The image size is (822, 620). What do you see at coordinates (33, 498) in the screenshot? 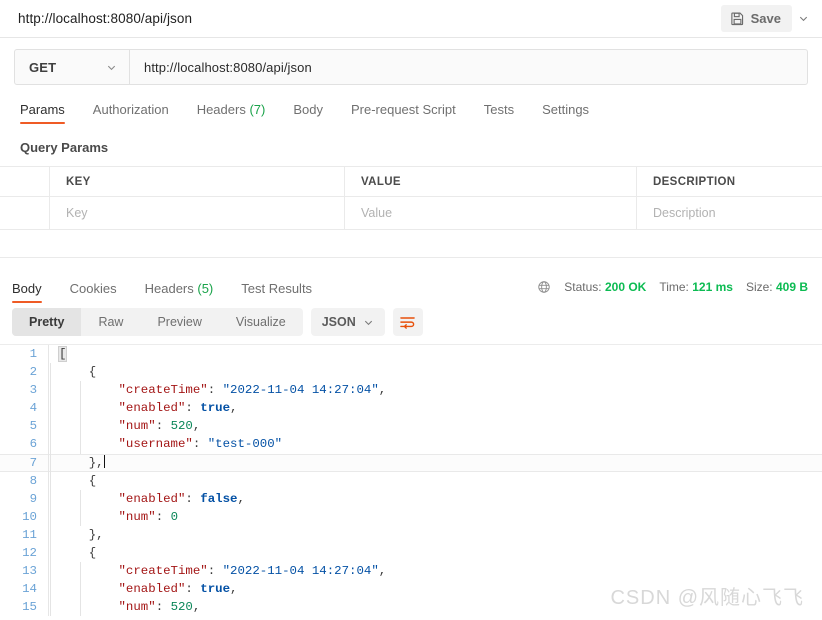
I see `line-number: 9` at bounding box center [33, 498].